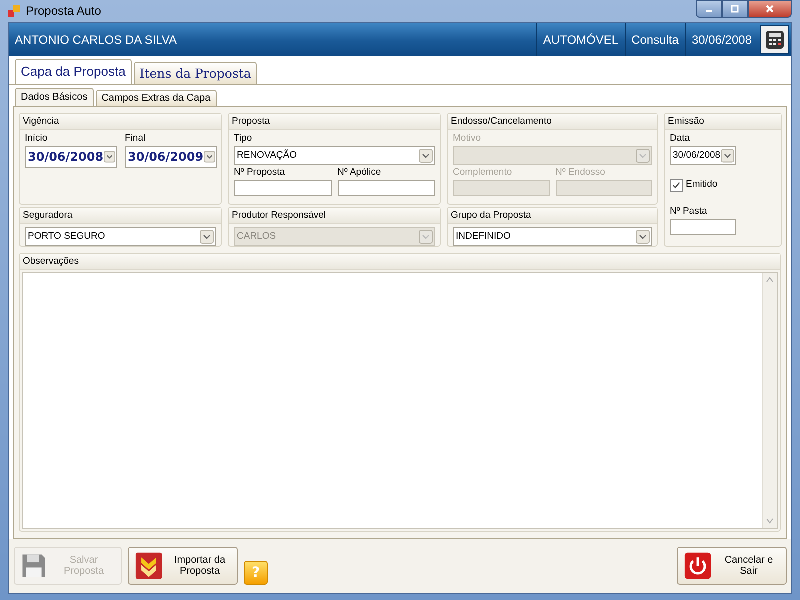 This screenshot has width=800, height=600. Describe the element at coordinates (483, 172) in the screenshot. I see `field-label: Complemento` at that location.